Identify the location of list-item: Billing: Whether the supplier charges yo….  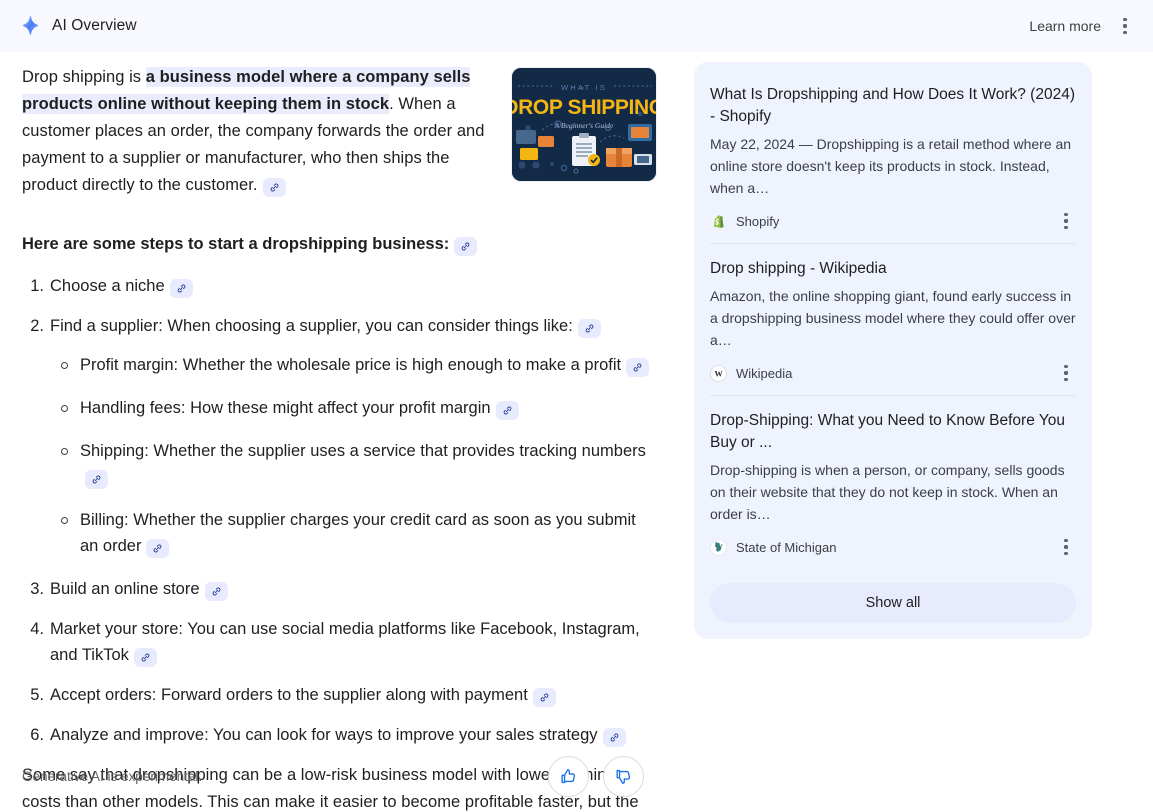
(358, 533).